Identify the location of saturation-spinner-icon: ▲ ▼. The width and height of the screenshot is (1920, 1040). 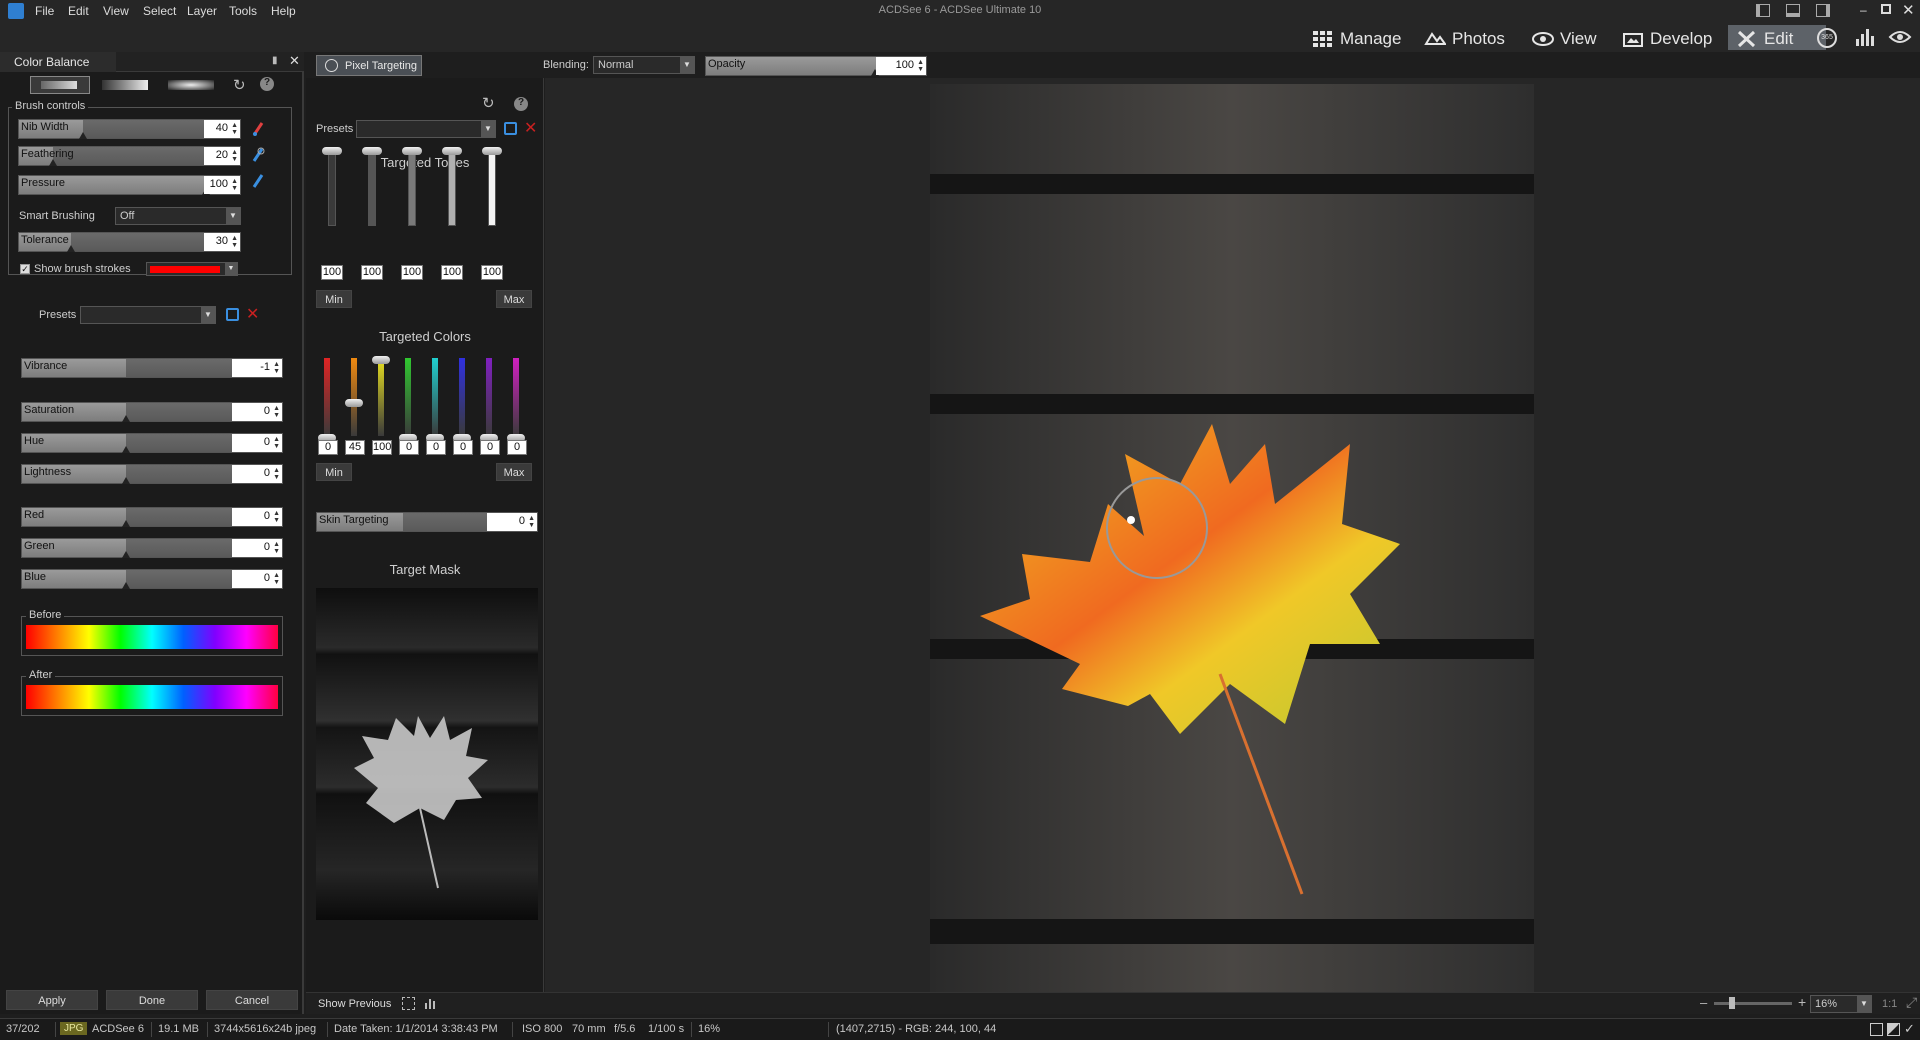
(276, 412).